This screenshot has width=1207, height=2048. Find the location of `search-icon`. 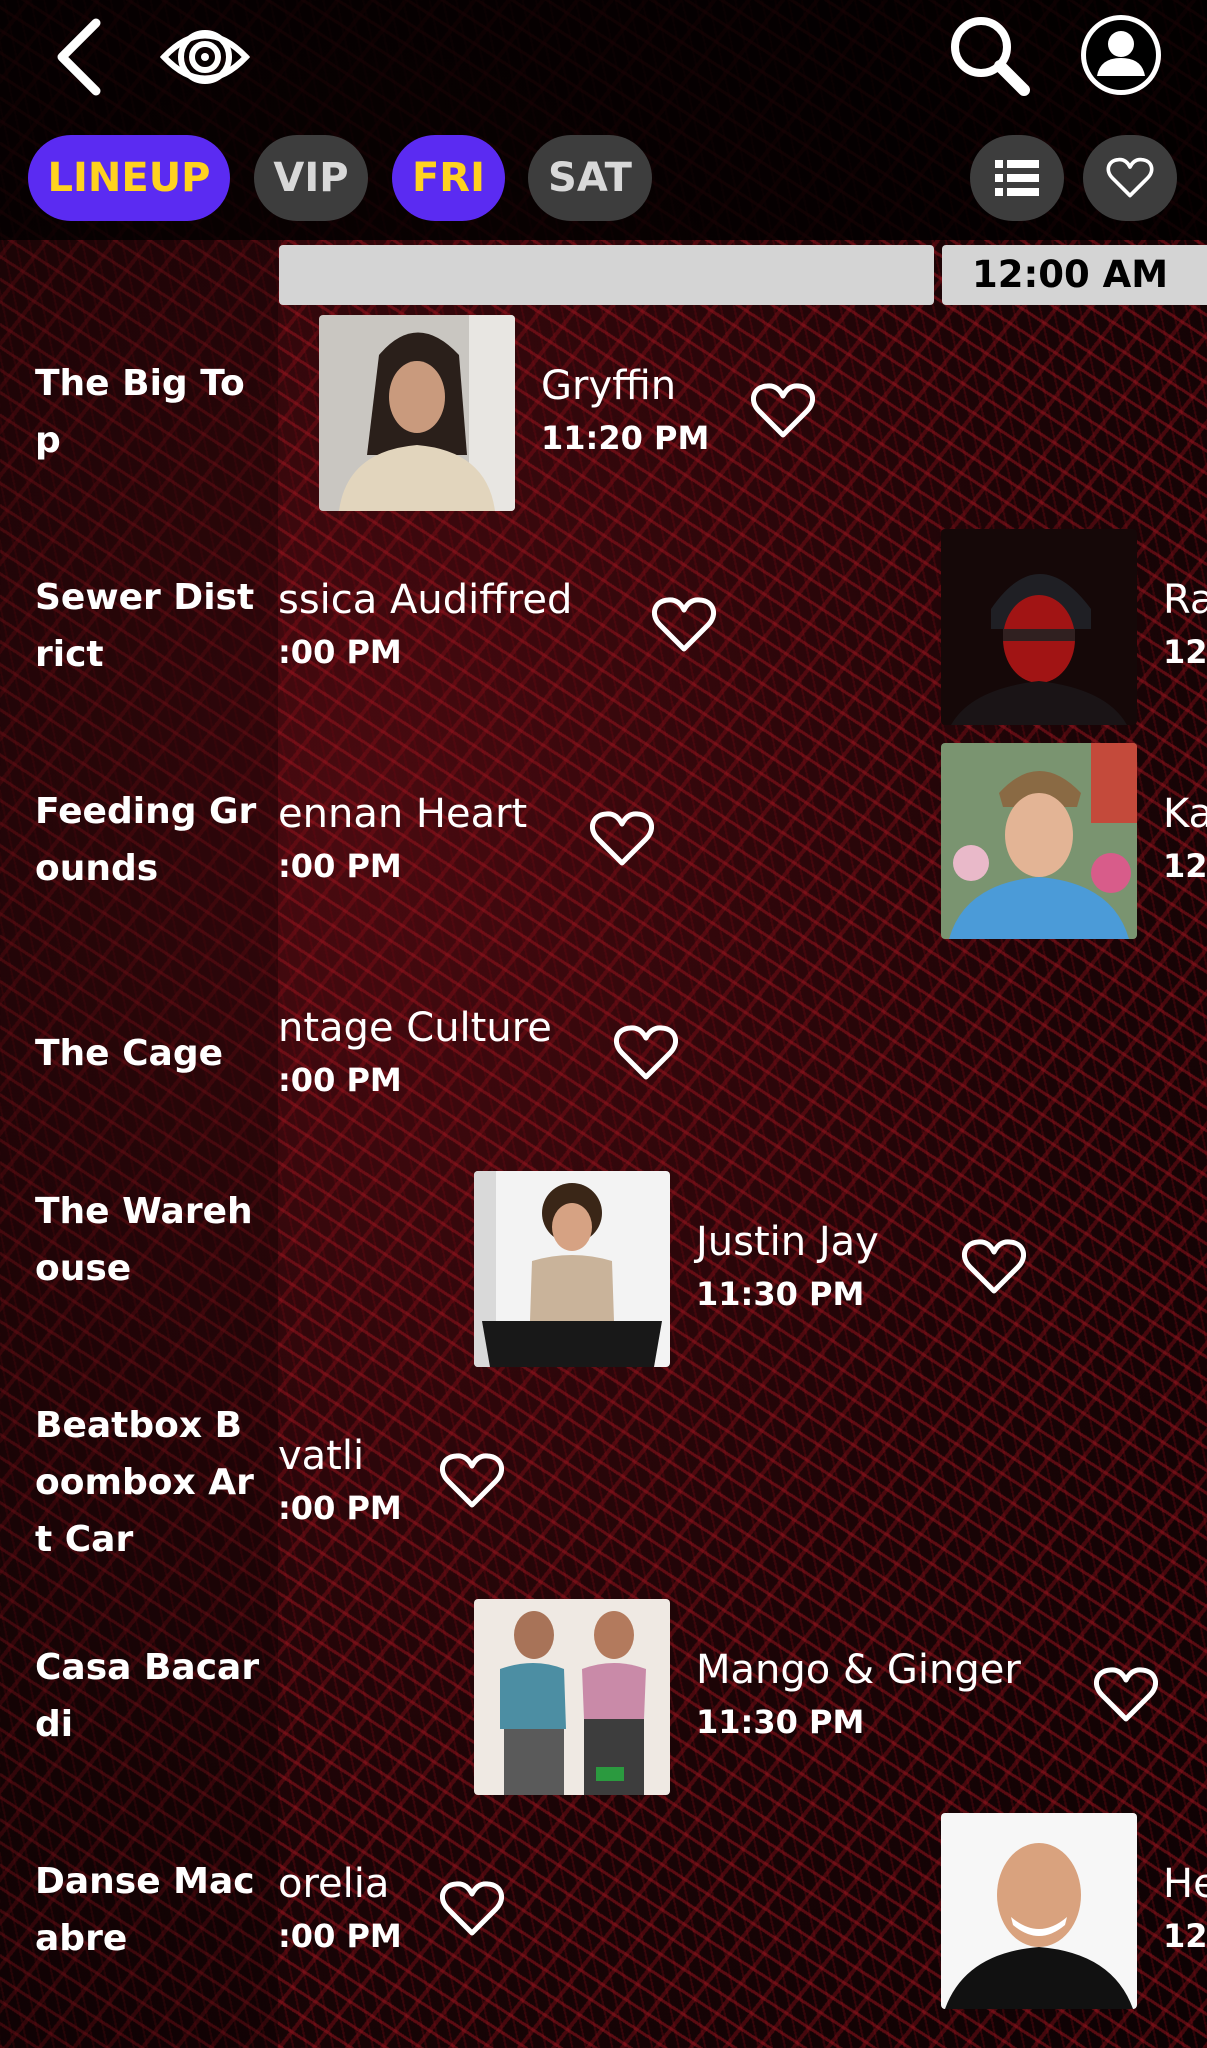

search-icon is located at coordinates (990, 56).